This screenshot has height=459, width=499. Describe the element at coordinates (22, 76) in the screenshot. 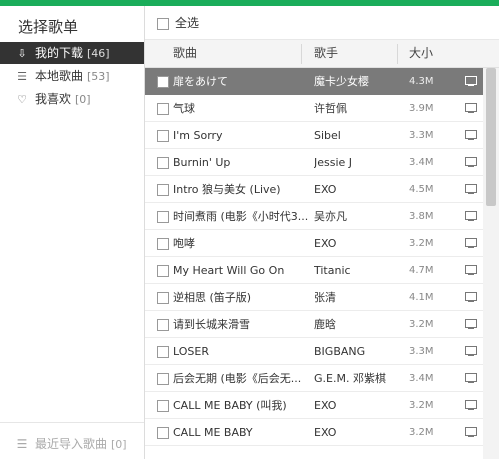

I see `list-icon: ☰` at that location.